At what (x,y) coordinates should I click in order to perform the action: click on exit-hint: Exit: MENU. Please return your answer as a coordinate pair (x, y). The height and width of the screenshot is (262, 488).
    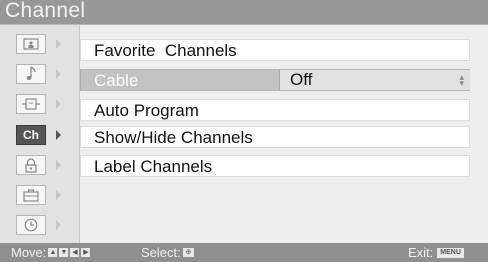
    Looking at the image, I should click on (436, 252).